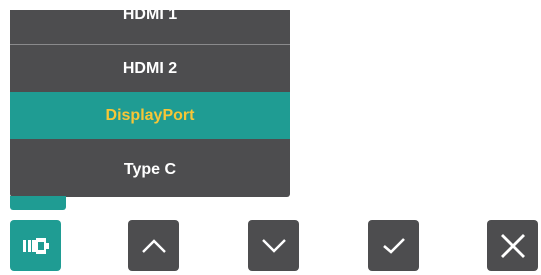 The width and height of the screenshot is (541, 275). I want to click on menu-item-label: HDMI 2, so click(150, 68).